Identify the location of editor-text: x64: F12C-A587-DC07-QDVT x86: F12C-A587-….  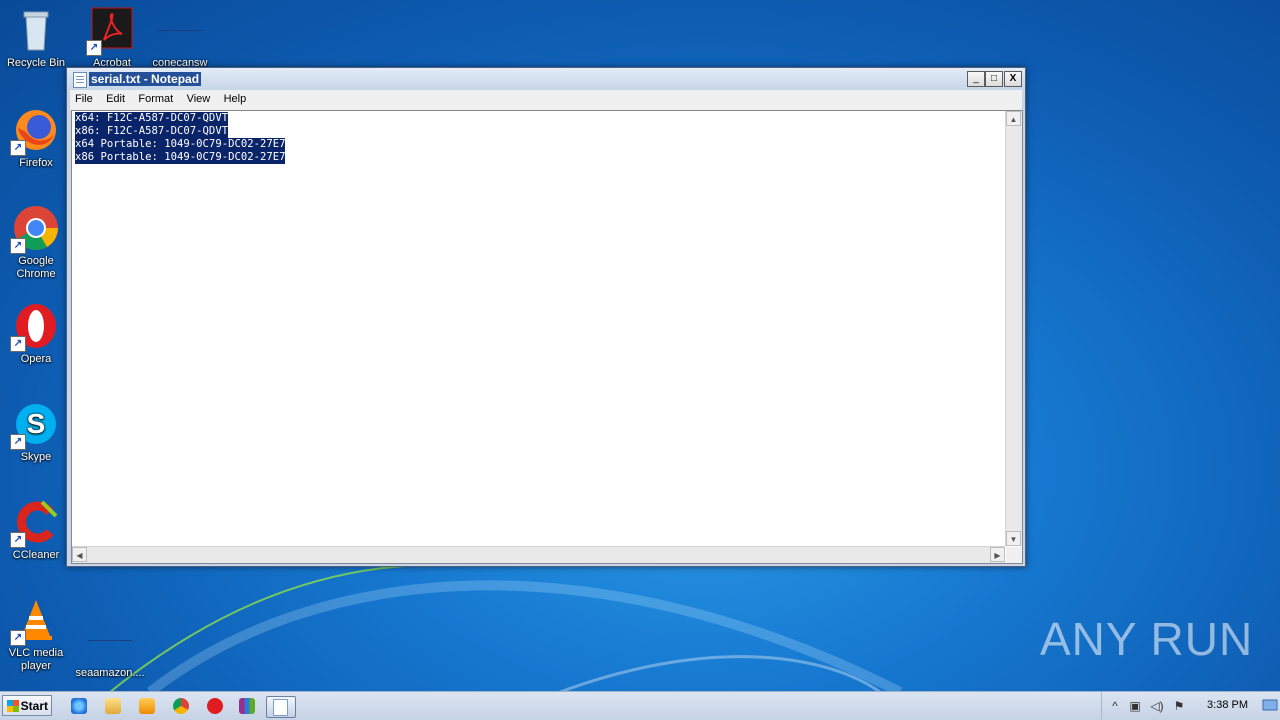
(180, 138).